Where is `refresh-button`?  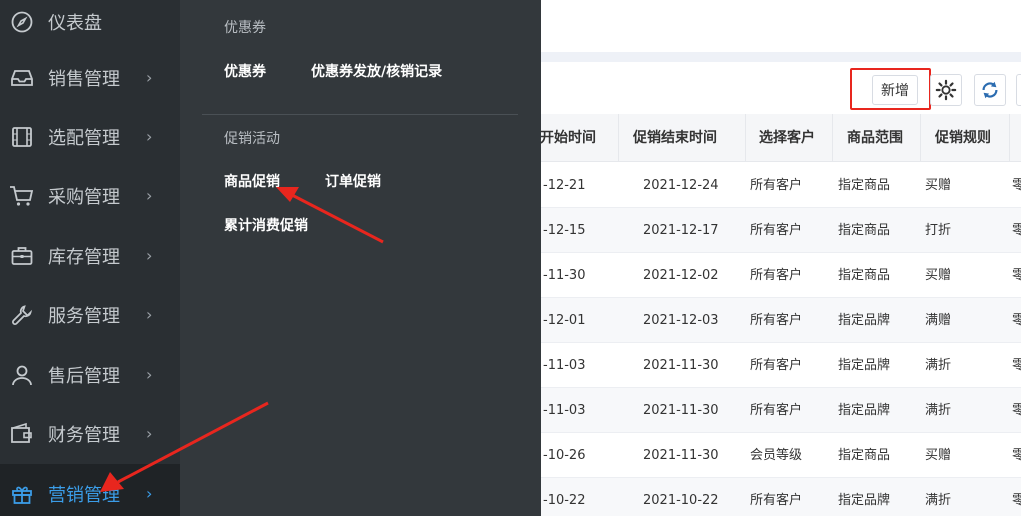
refresh-button is located at coordinates (990, 90).